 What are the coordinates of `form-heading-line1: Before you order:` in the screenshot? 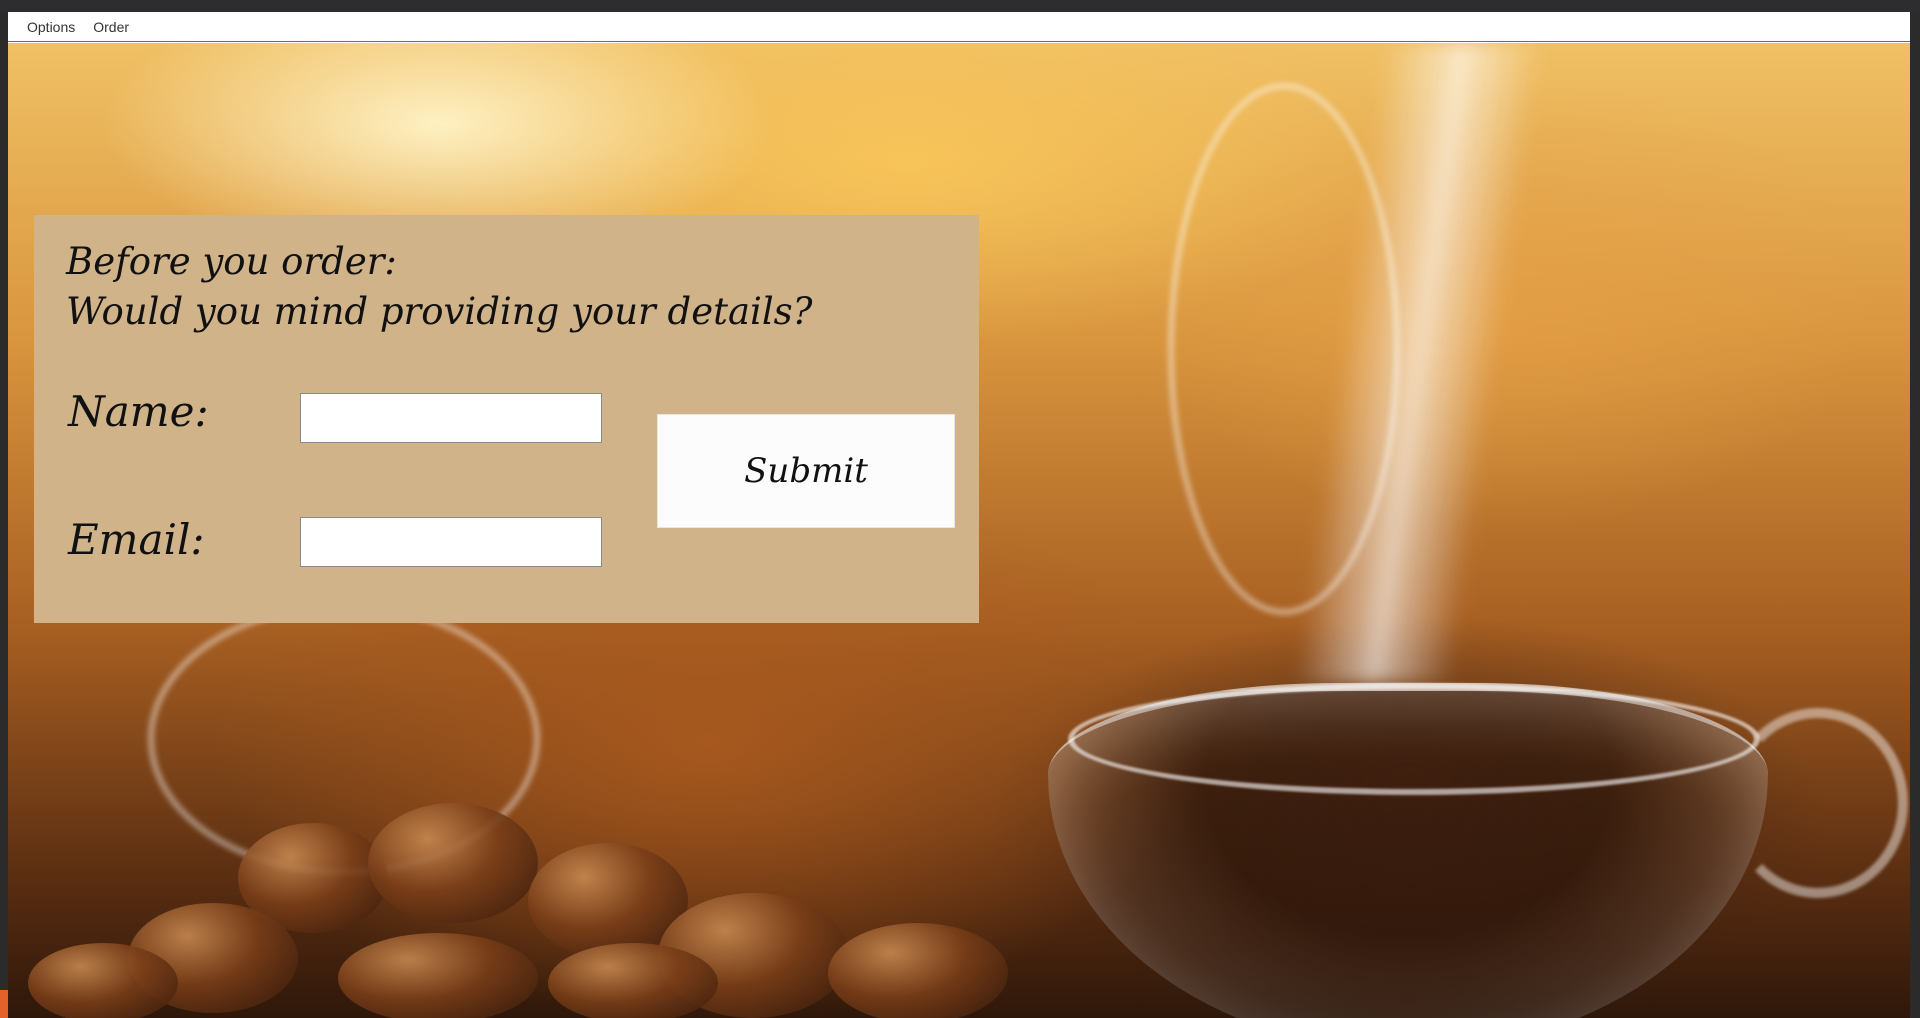 It's located at (231, 261).